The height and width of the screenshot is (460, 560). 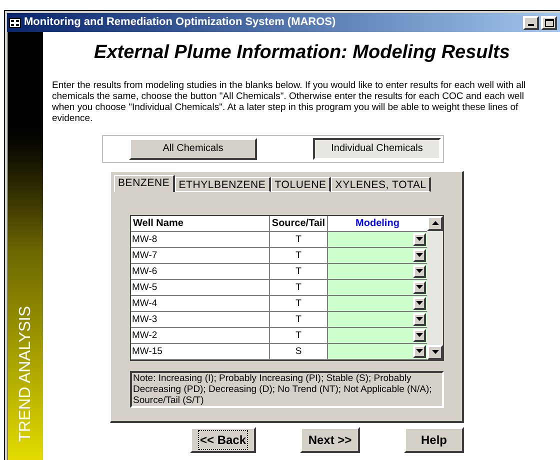 I want to click on nav-button: << Back, so click(x=223, y=439).